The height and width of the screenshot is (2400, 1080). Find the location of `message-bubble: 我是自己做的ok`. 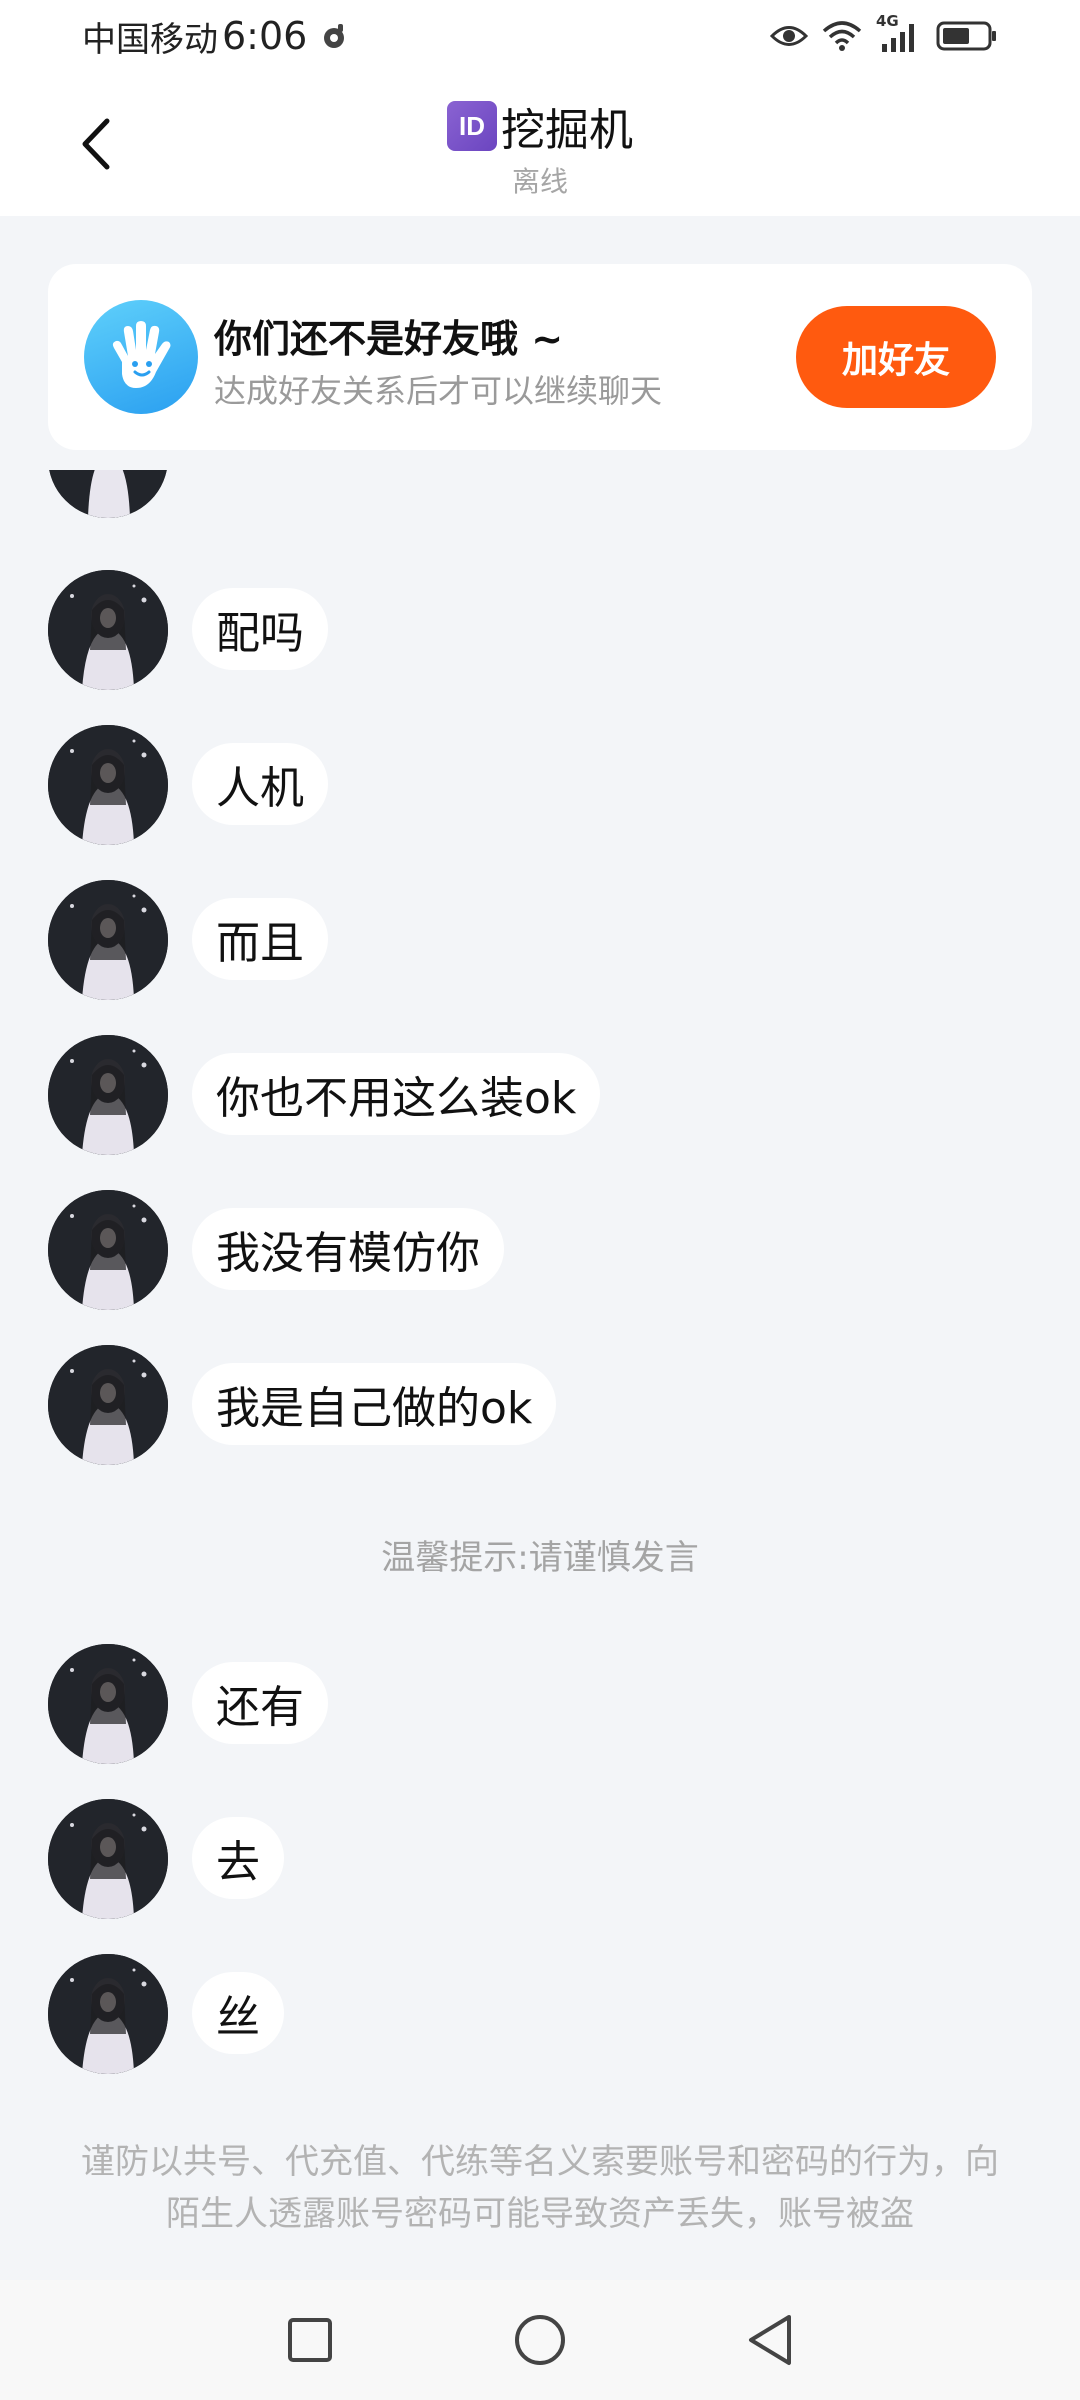

message-bubble: 我是自己做的ok is located at coordinates (374, 1404).